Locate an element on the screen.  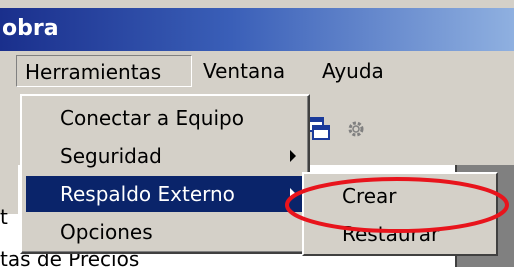
menu-ayuda: Ayuda is located at coordinates (359, 71).